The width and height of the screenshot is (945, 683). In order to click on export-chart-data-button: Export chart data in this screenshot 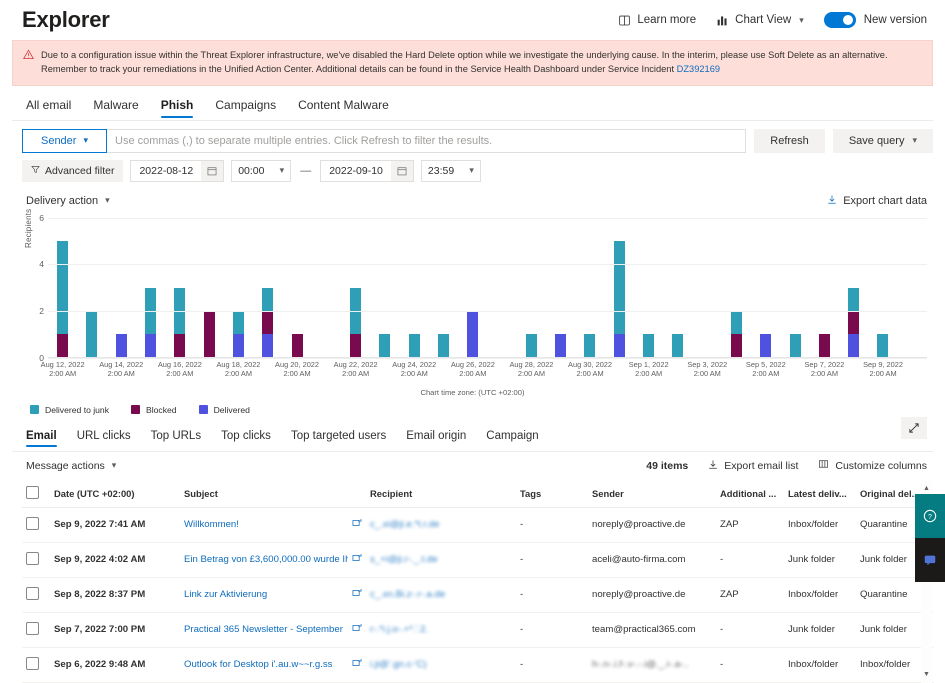, I will do `click(877, 201)`.